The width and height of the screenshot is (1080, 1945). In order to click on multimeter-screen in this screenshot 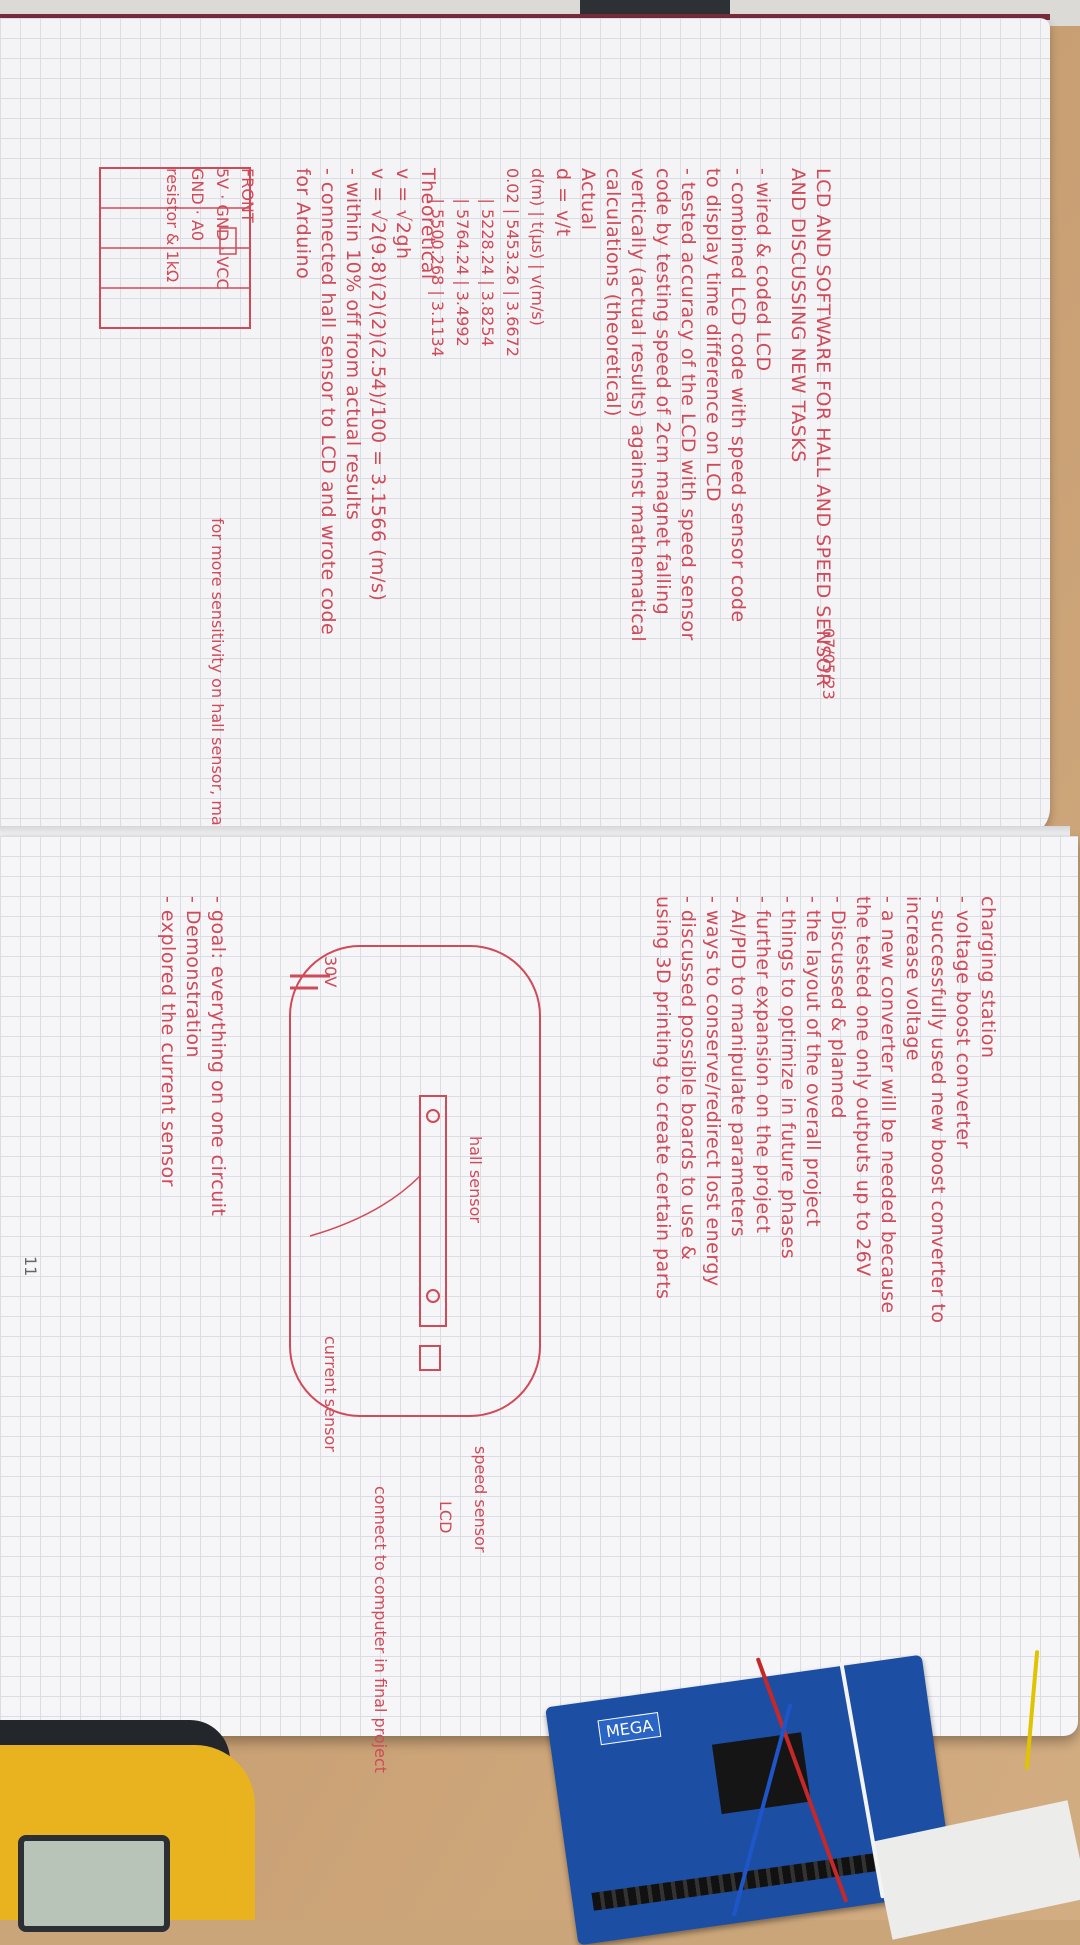, I will do `click(94, 1883)`.